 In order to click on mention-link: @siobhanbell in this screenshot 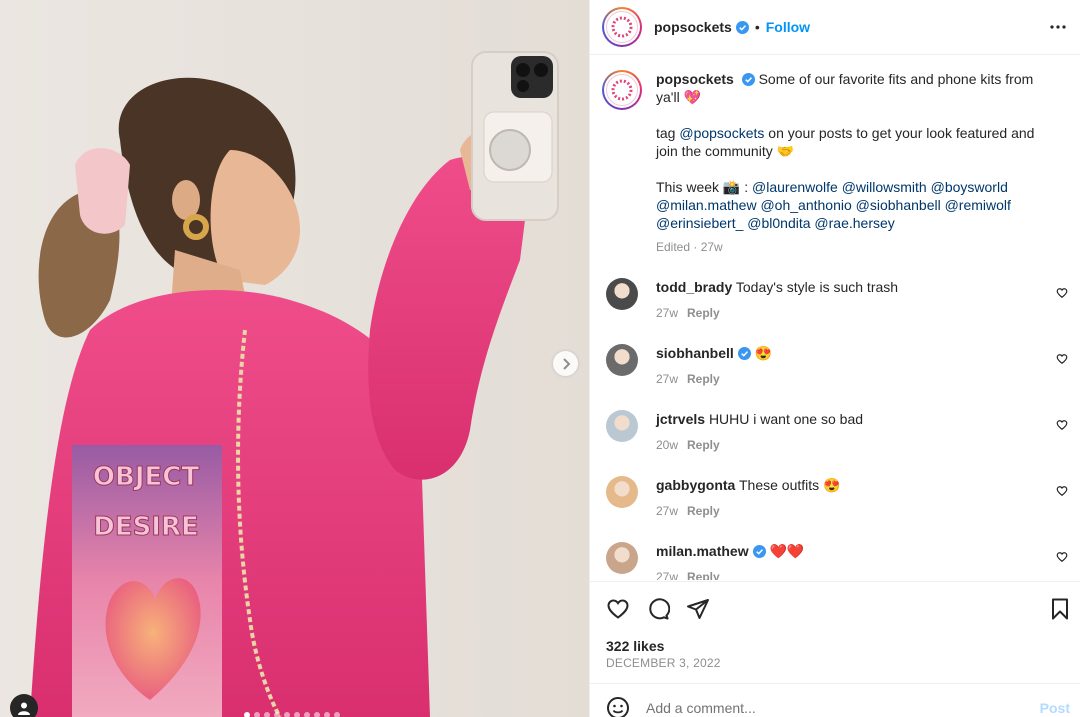, I will do `click(898, 205)`.